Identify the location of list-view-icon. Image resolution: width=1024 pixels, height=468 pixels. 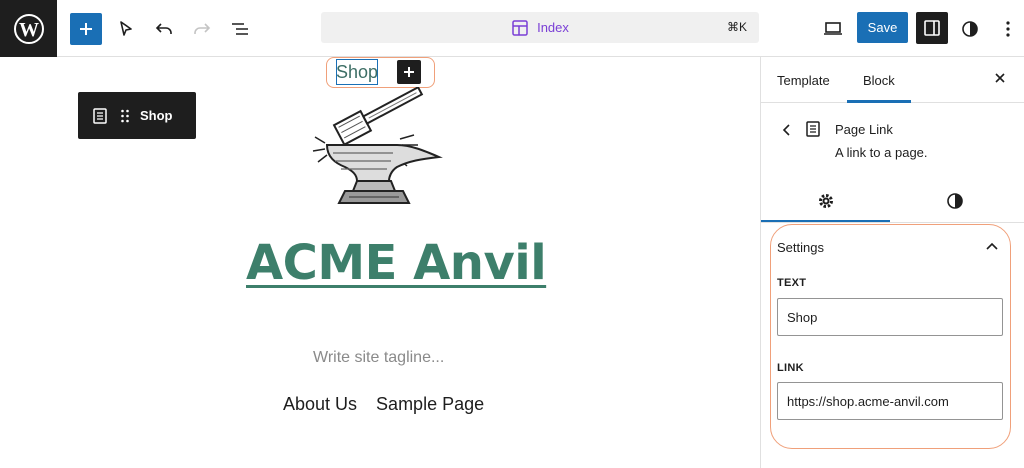
(240, 29).